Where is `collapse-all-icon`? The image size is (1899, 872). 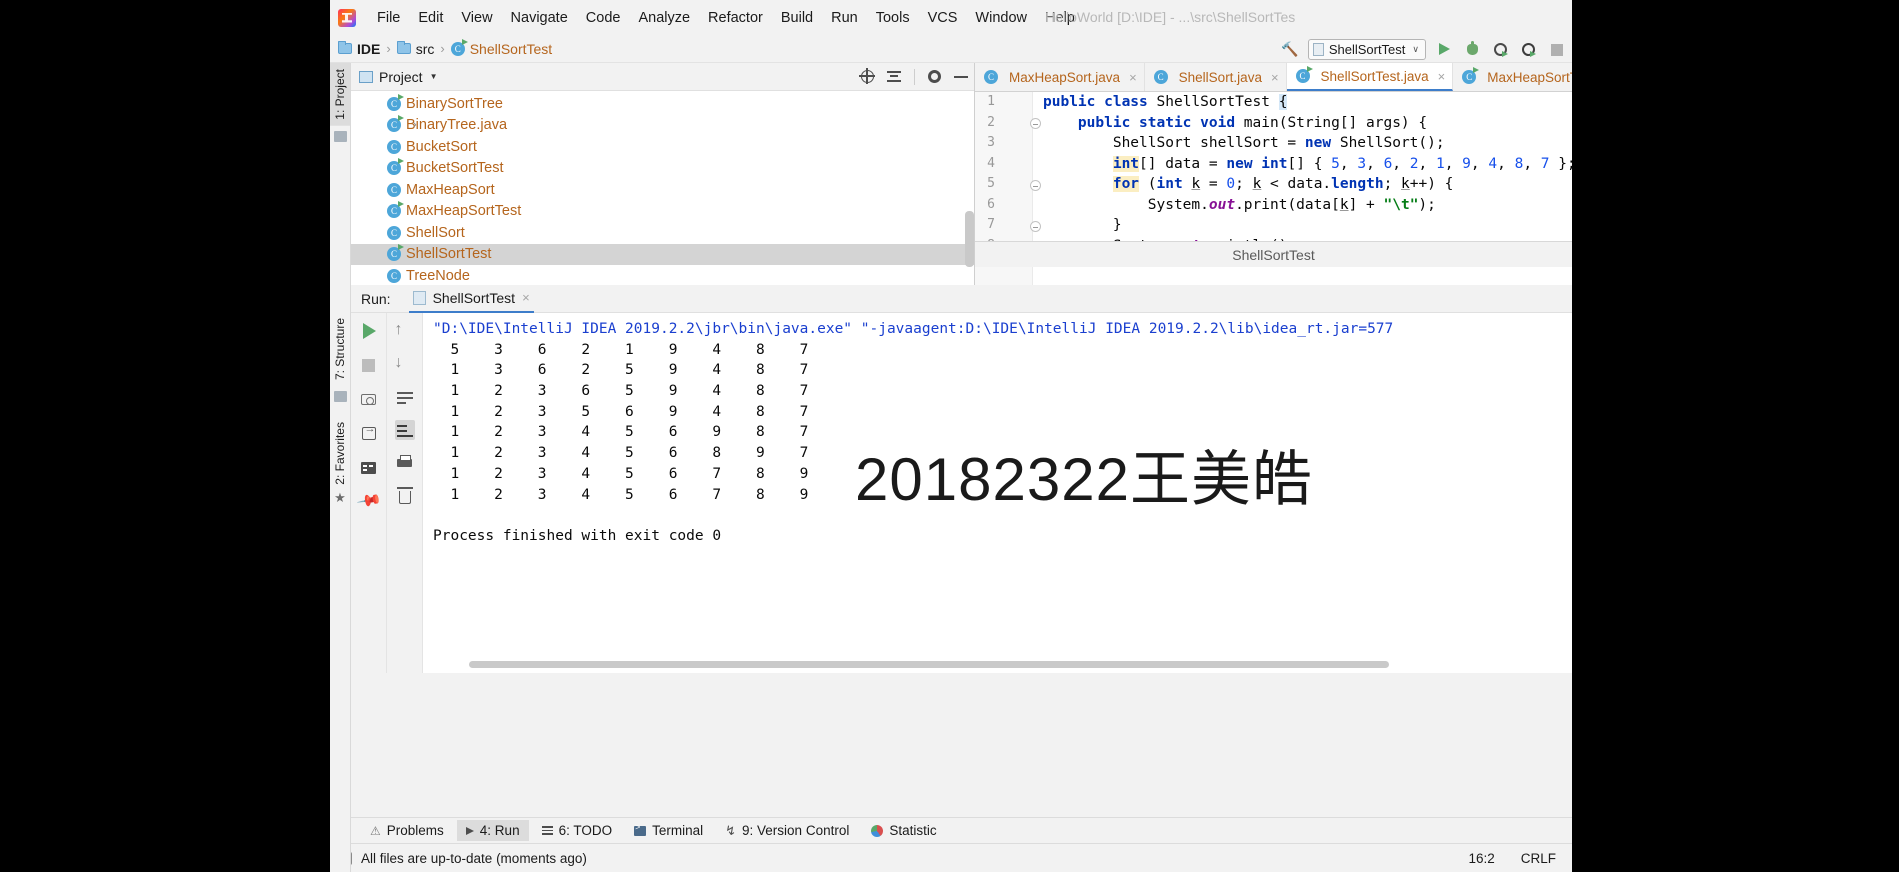 collapse-all-icon is located at coordinates (894, 76).